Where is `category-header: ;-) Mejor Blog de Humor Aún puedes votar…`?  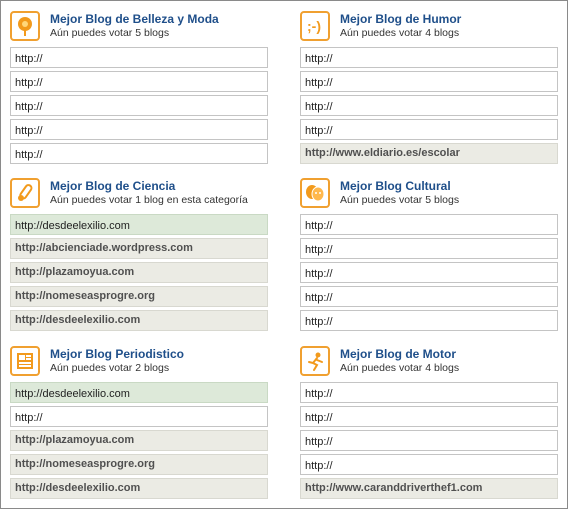
category-header: ;-) Mejor Blog de Humor Aún puedes votar… is located at coordinates (429, 28).